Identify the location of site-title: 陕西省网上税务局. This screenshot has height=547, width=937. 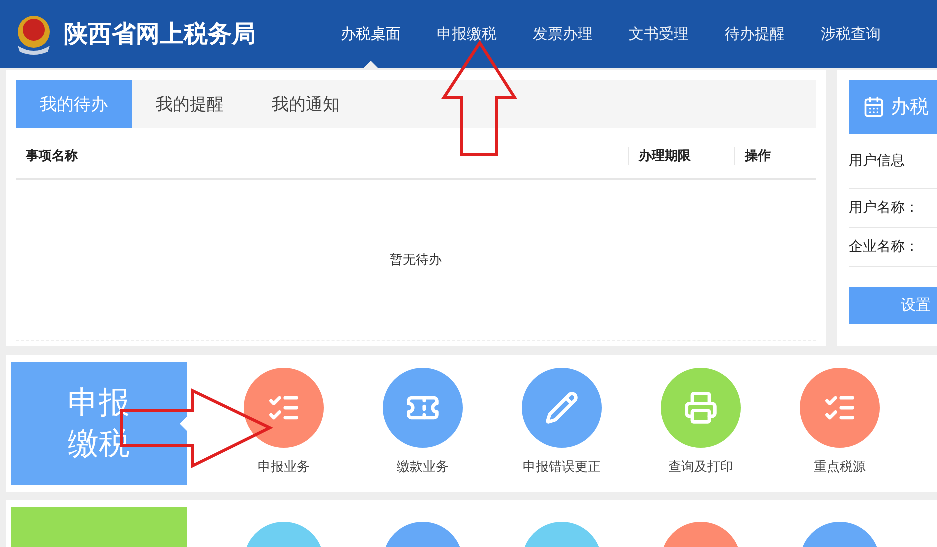
(160, 34).